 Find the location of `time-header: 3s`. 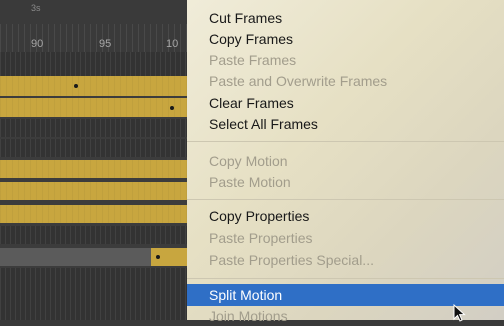

time-header: 3s is located at coordinates (95, 12).